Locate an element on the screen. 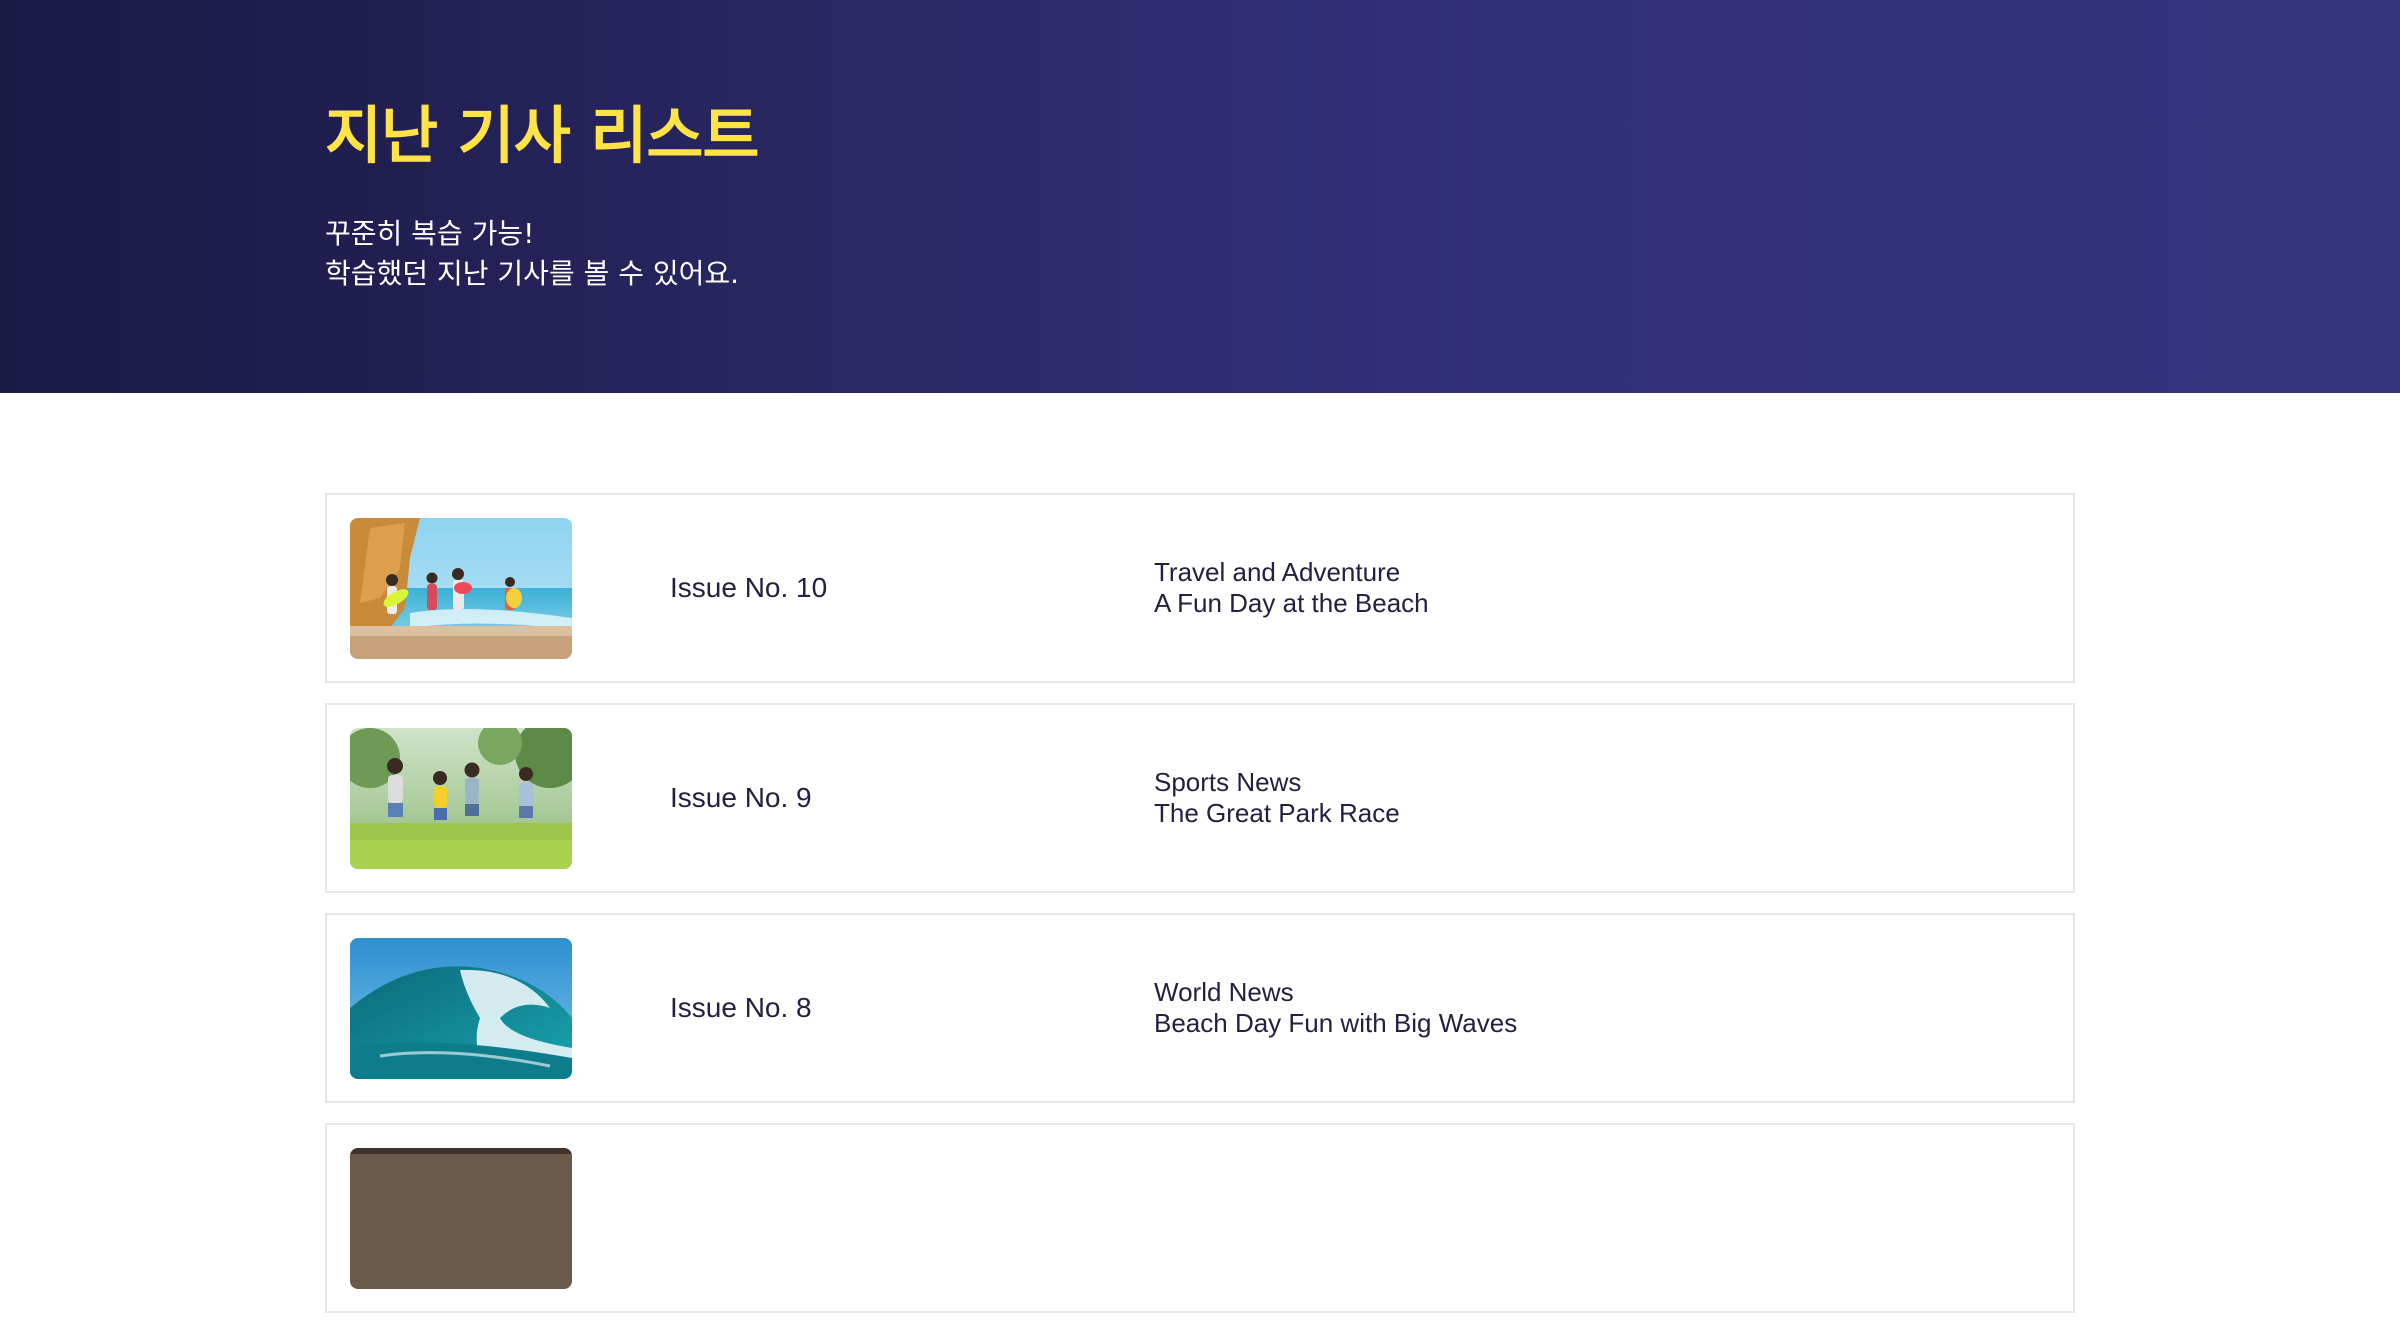 This screenshot has width=2400, height=1333. article-title: The Great Park Race is located at coordinates (1277, 813).